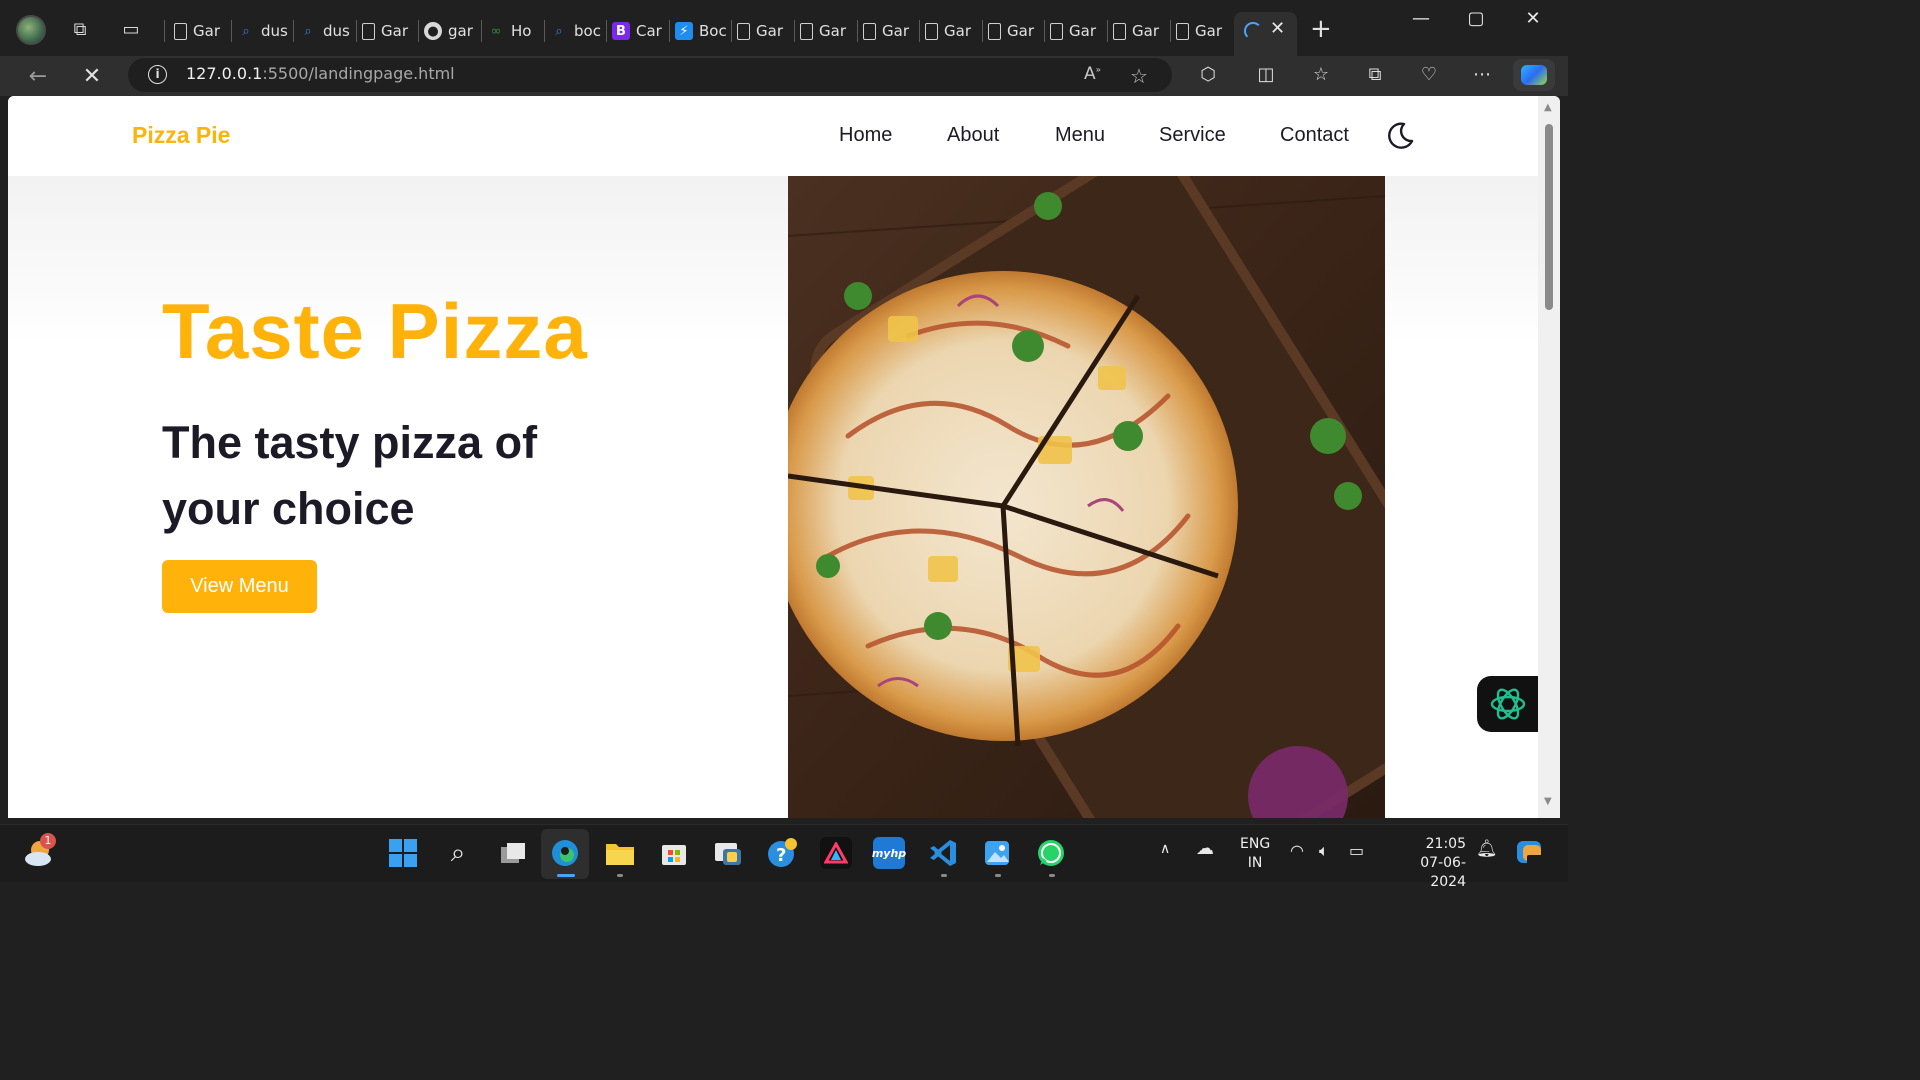 The height and width of the screenshot is (1080, 1920). What do you see at coordinates (157, 74) in the screenshot?
I see `site-info-icon: i` at bounding box center [157, 74].